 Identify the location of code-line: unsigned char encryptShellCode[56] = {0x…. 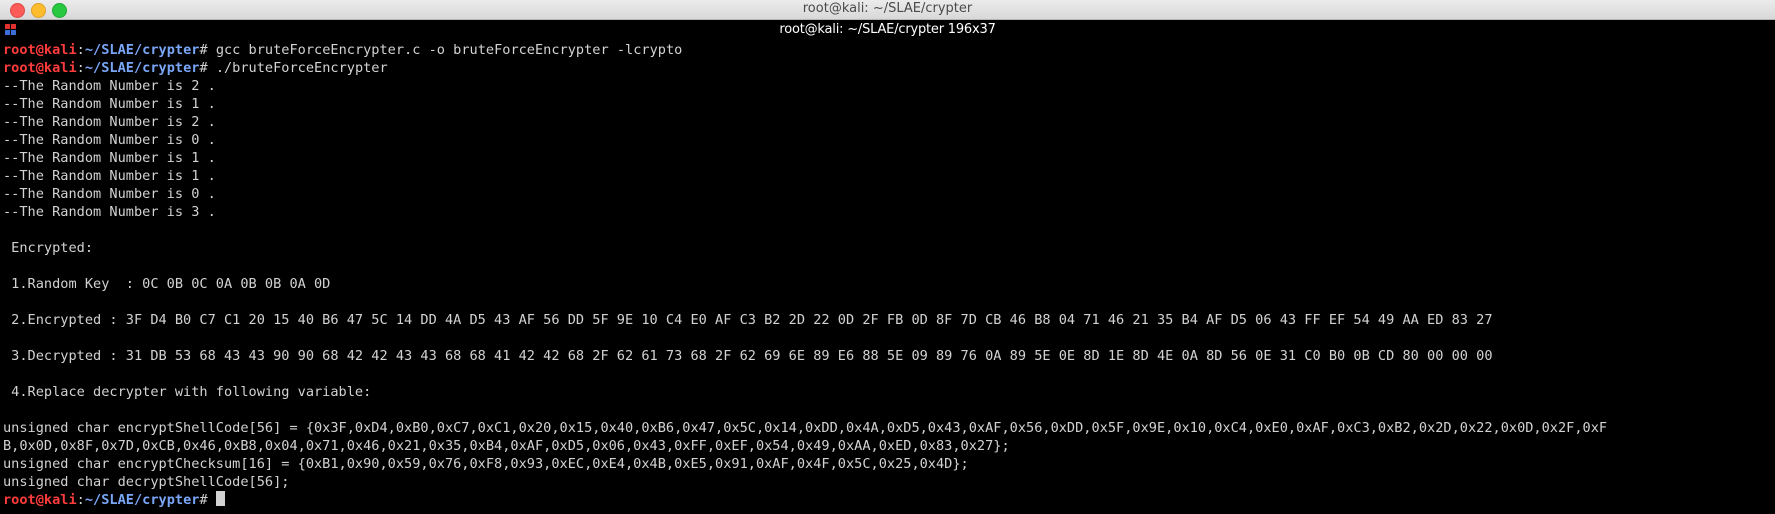
(805, 428).